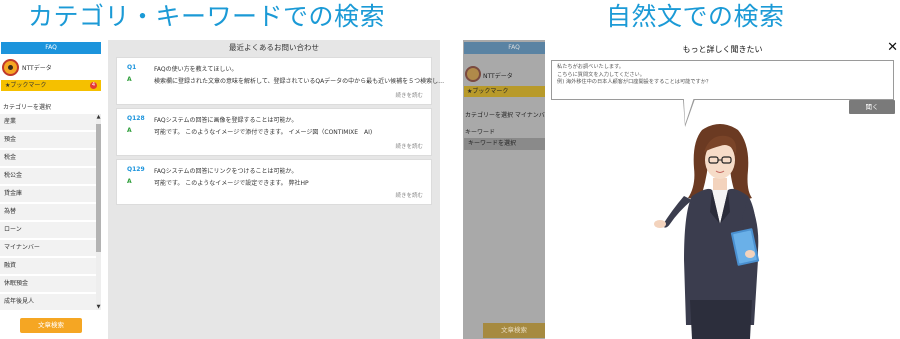  I want to click on question-text: FAQシステムの回答にリンクをつけることは可能か。, so click(225, 170).